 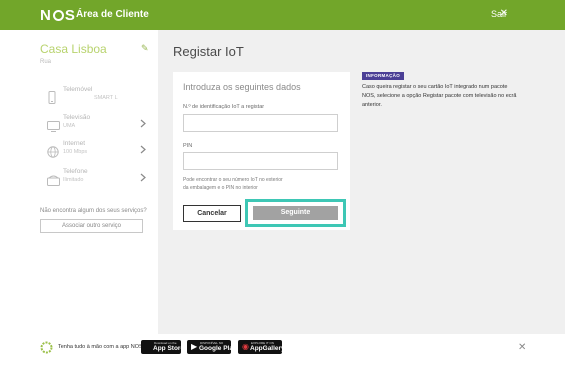 What do you see at coordinates (54, 151) in the screenshot?
I see `globe-icon` at bounding box center [54, 151].